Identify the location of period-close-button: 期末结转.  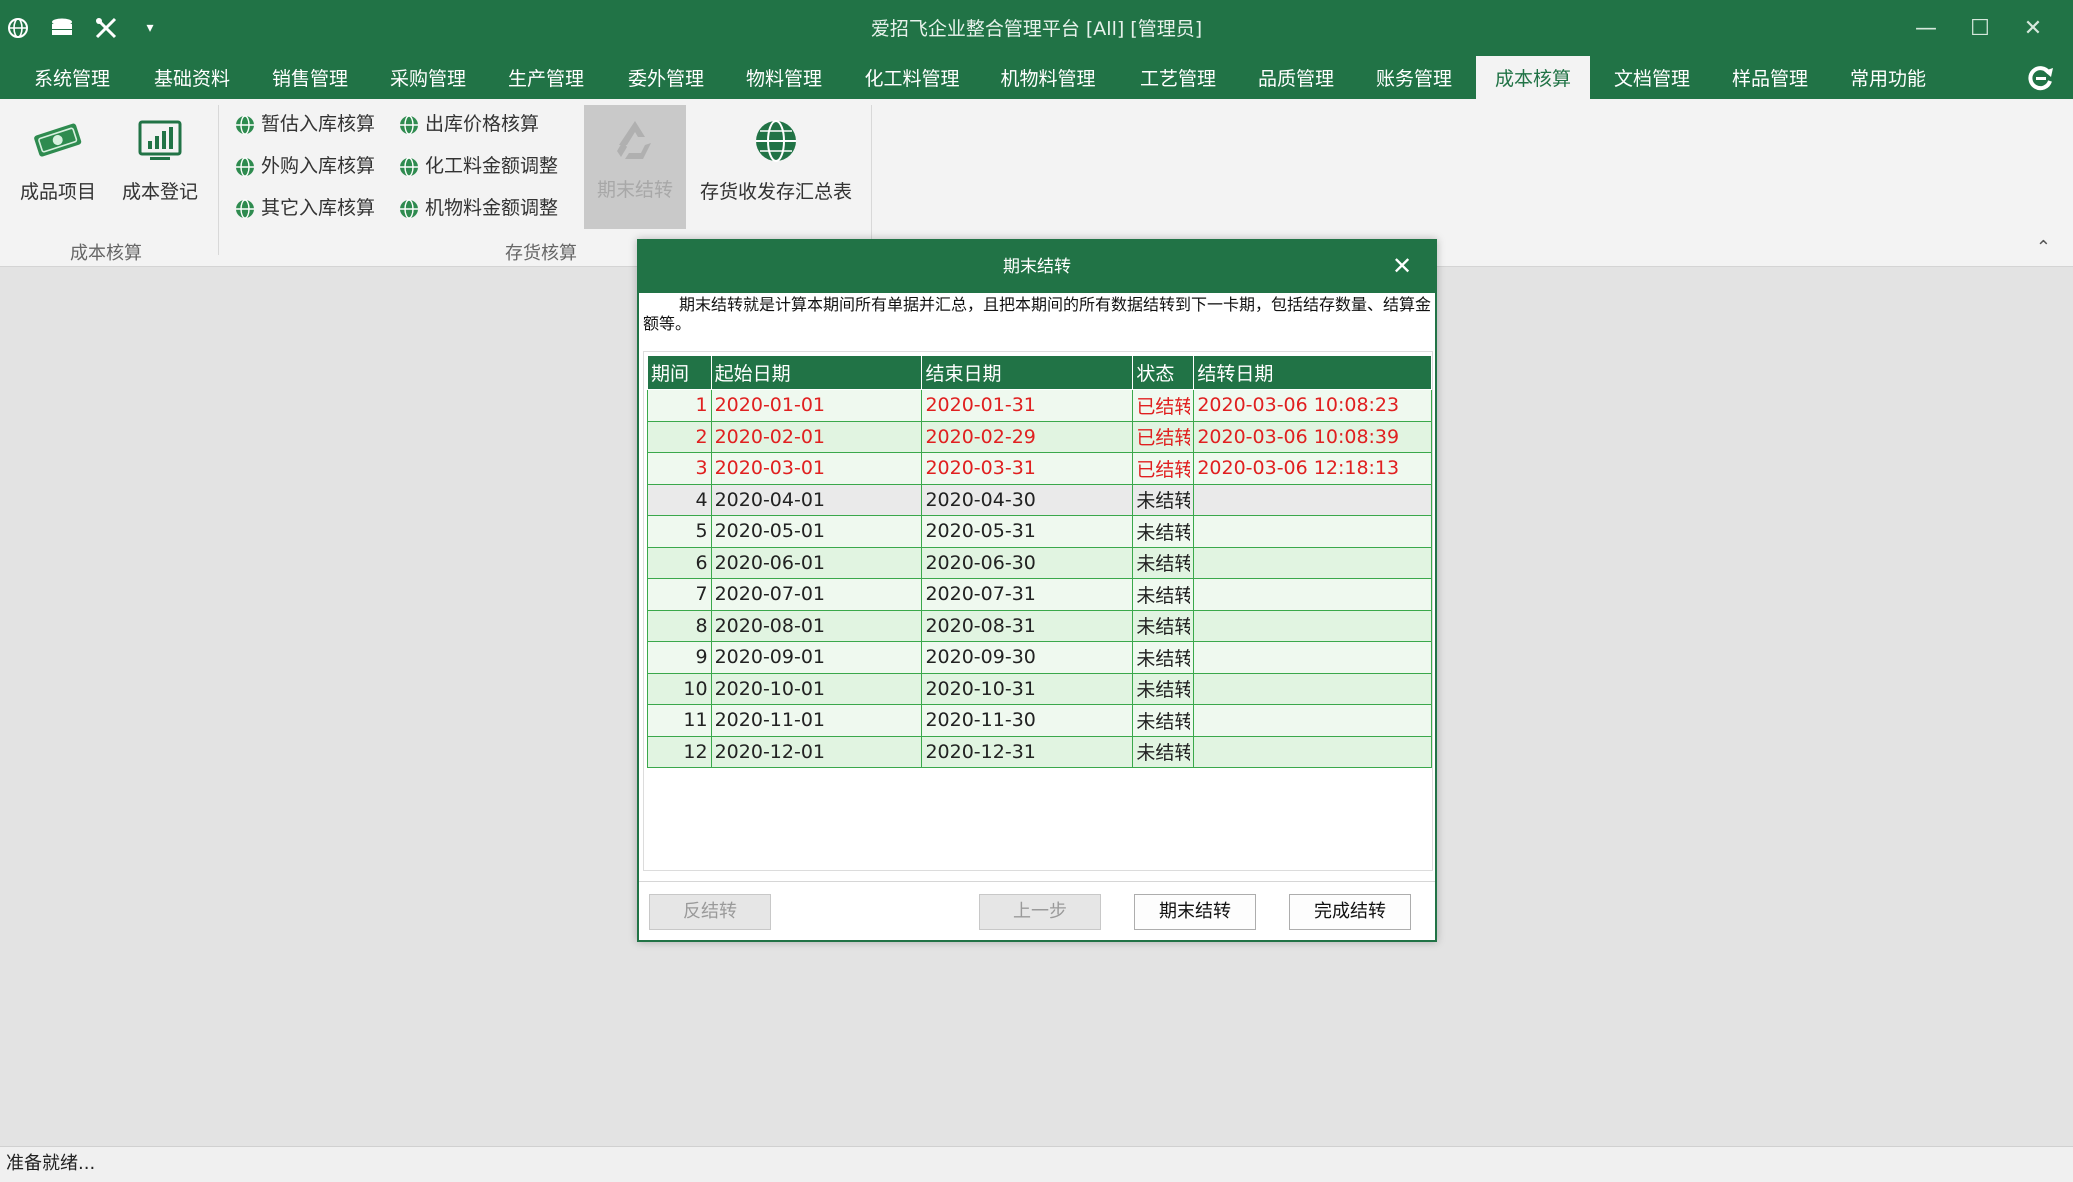
(1195, 912).